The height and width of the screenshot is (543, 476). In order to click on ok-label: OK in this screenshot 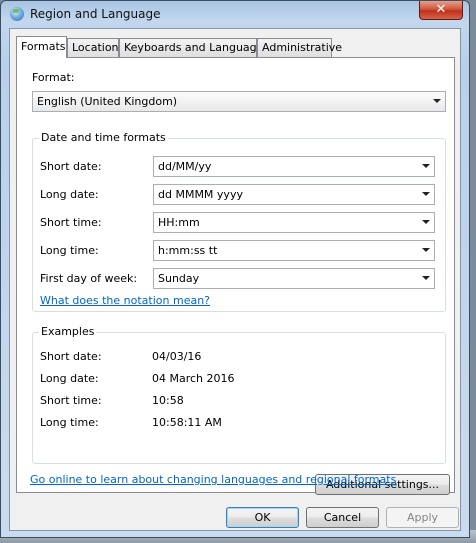, I will do `click(262, 517)`.